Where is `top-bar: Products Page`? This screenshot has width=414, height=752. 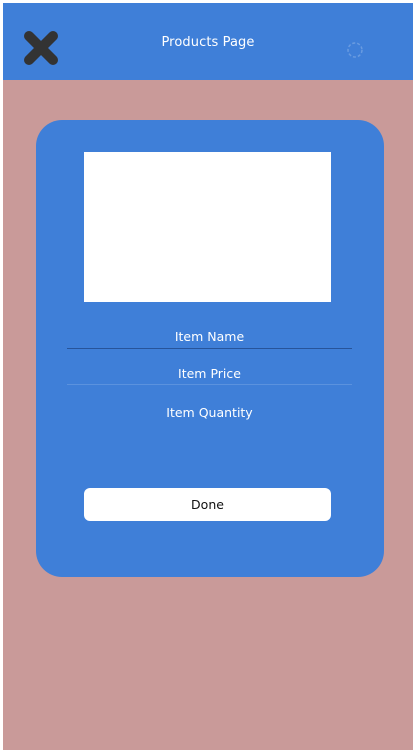 top-bar: Products Page is located at coordinates (208, 41).